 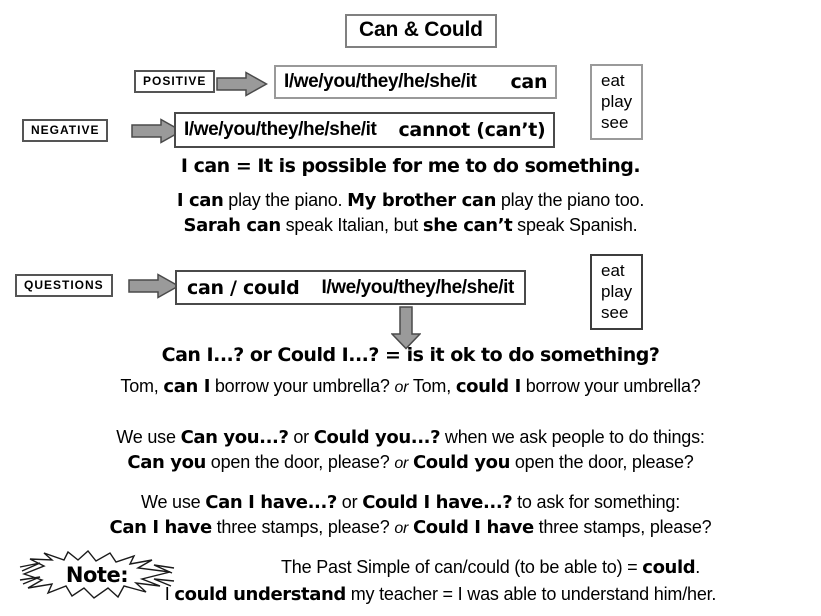 I want to click on label-negative-text: NEGATIVE, so click(x=65, y=130).